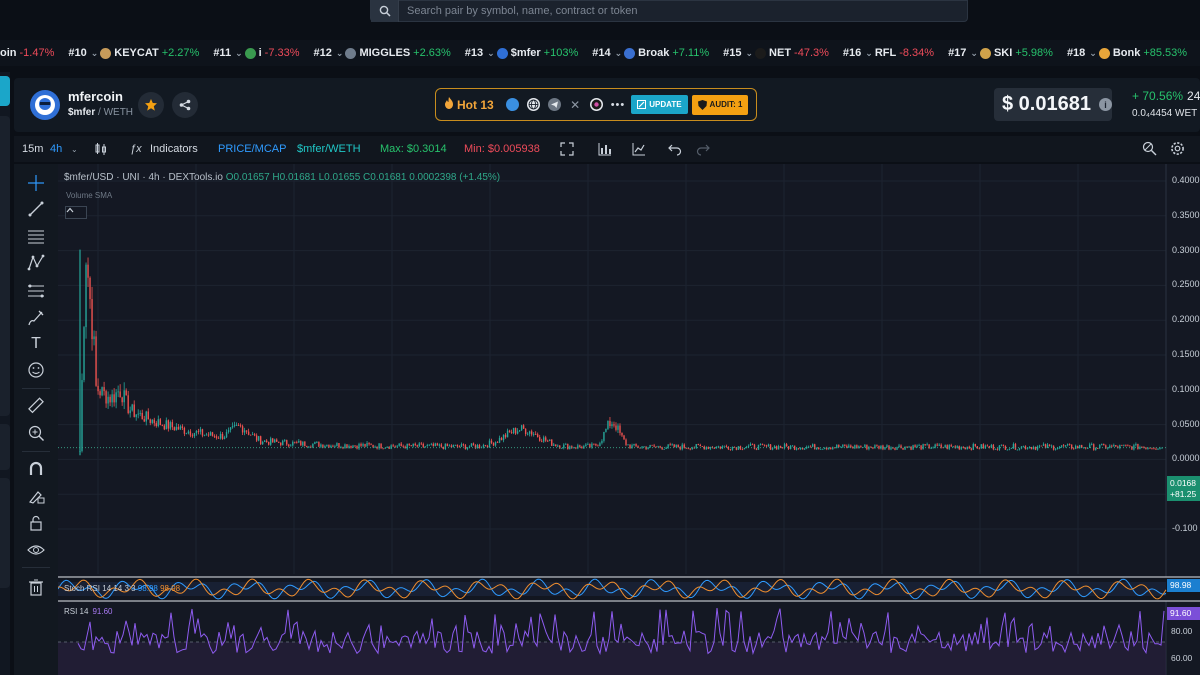 This screenshot has width=1200, height=675. I want to click on trend-line-icon, so click(36, 209).